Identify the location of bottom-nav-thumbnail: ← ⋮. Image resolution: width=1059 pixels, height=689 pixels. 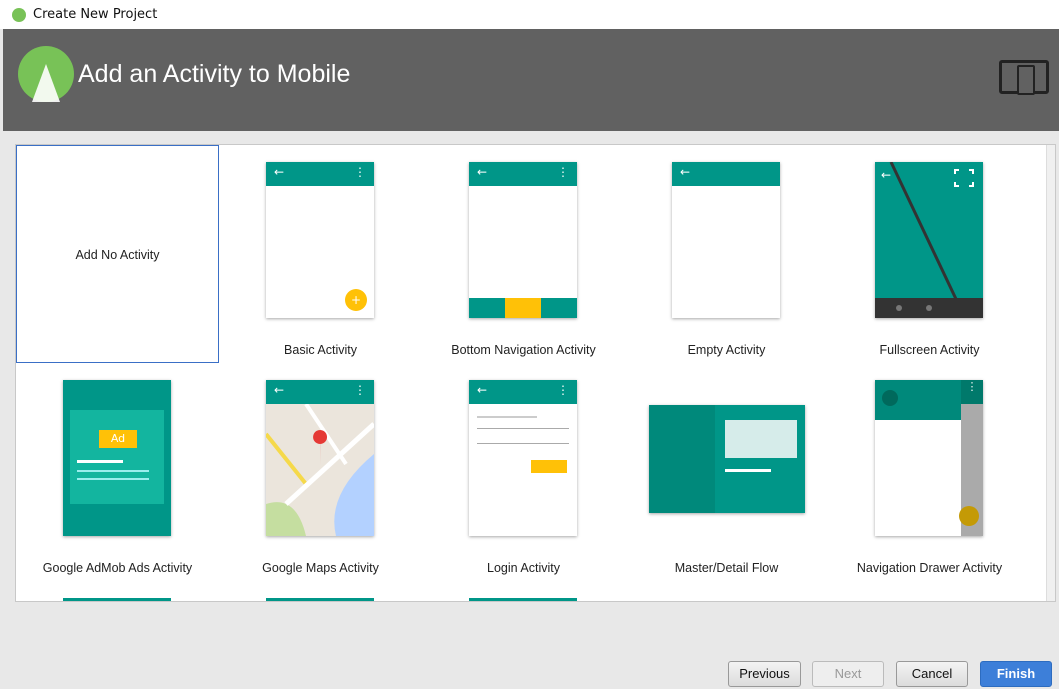
(523, 240).